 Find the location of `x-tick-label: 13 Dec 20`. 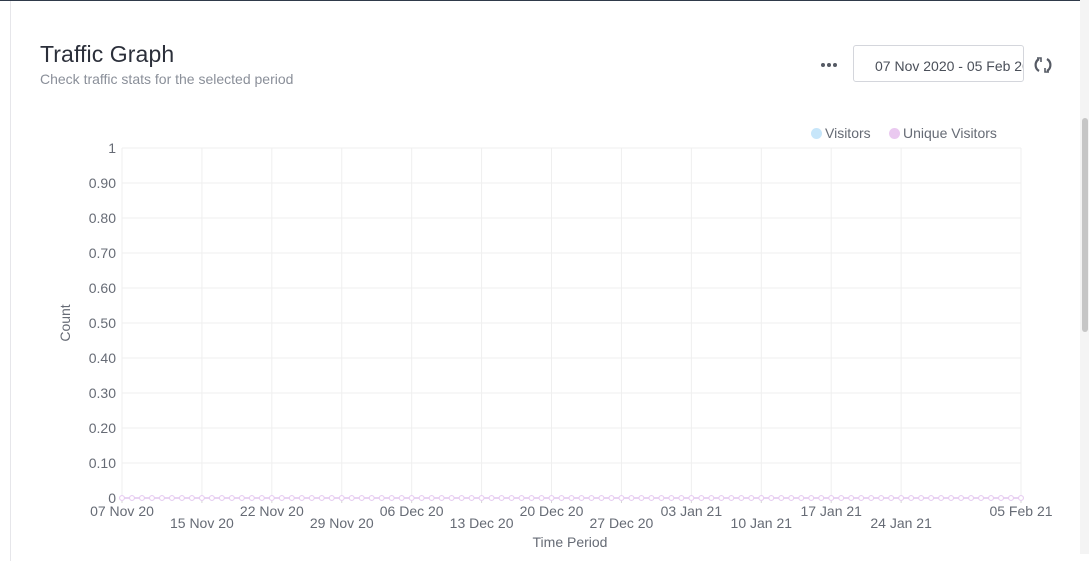

x-tick-label: 13 Dec 20 is located at coordinates (482, 523).